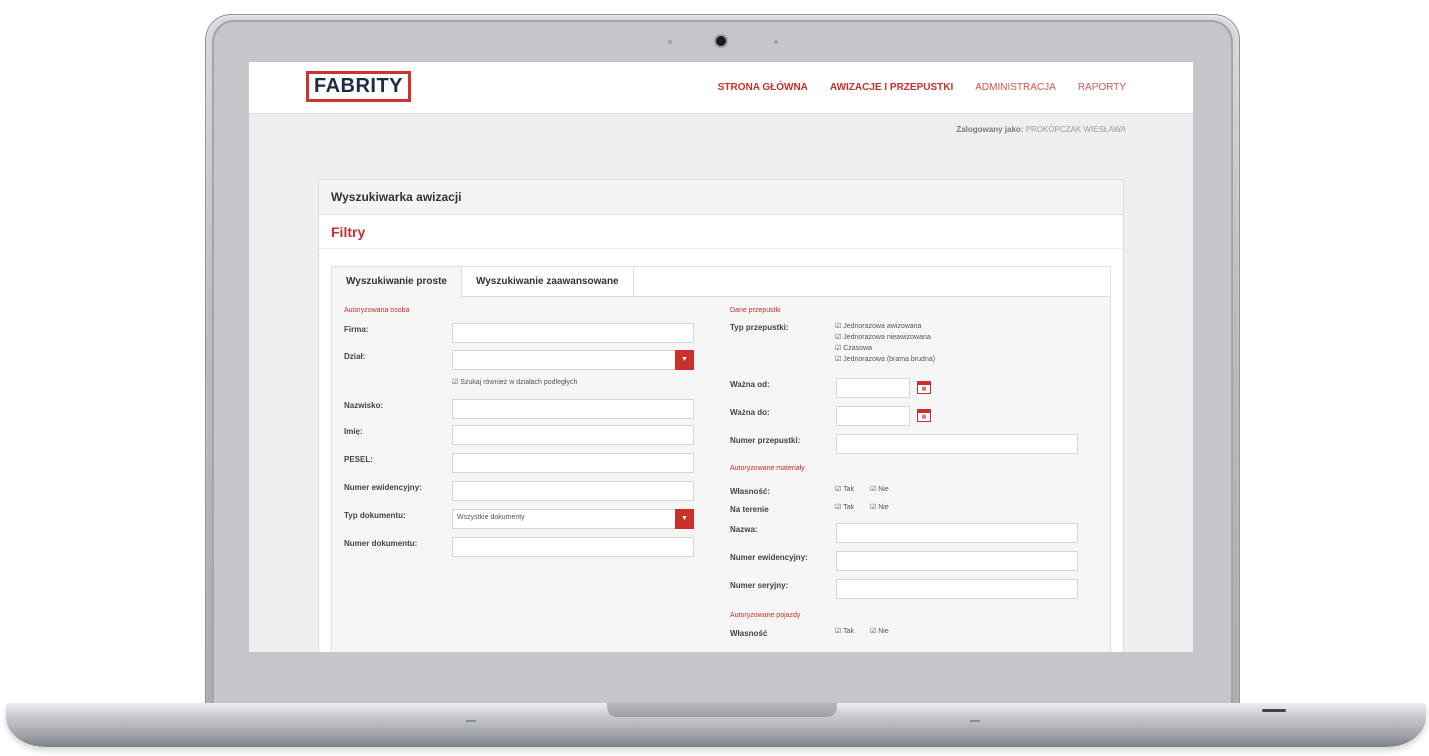  I want to click on mat-site-no: ☑ Nie, so click(879, 507).